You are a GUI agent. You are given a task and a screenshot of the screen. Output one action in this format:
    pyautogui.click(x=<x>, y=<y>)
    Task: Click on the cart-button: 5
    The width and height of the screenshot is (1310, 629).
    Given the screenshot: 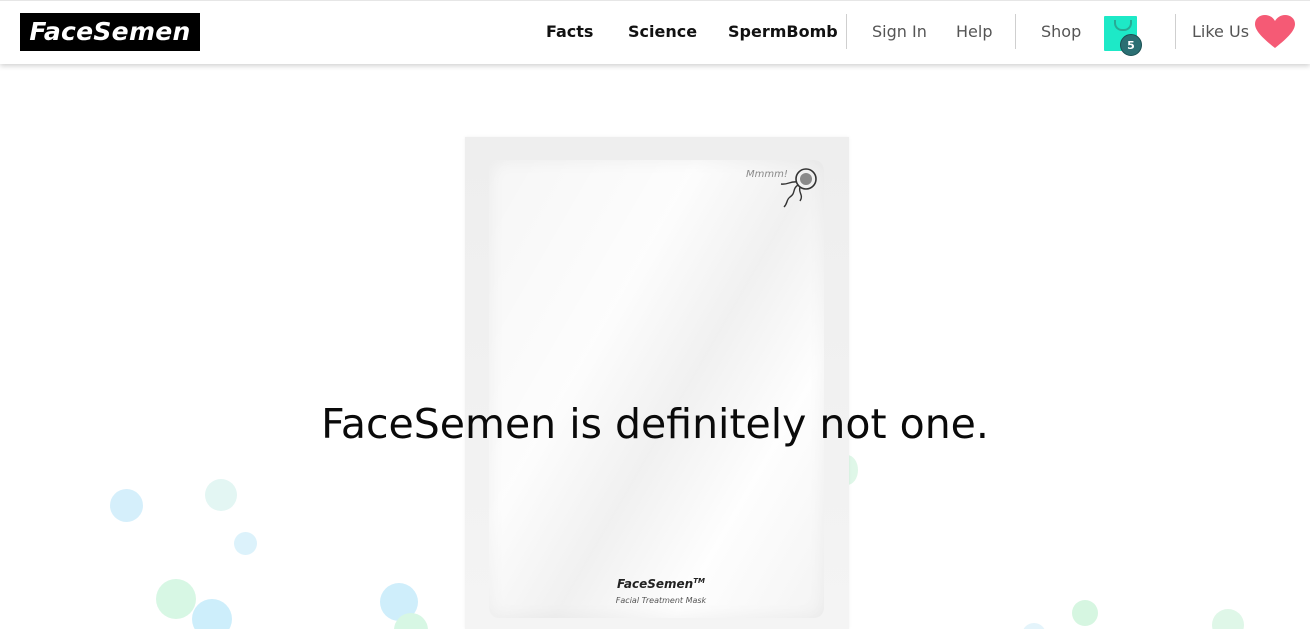 What is the action you would take?
    pyautogui.click(x=1122, y=35)
    